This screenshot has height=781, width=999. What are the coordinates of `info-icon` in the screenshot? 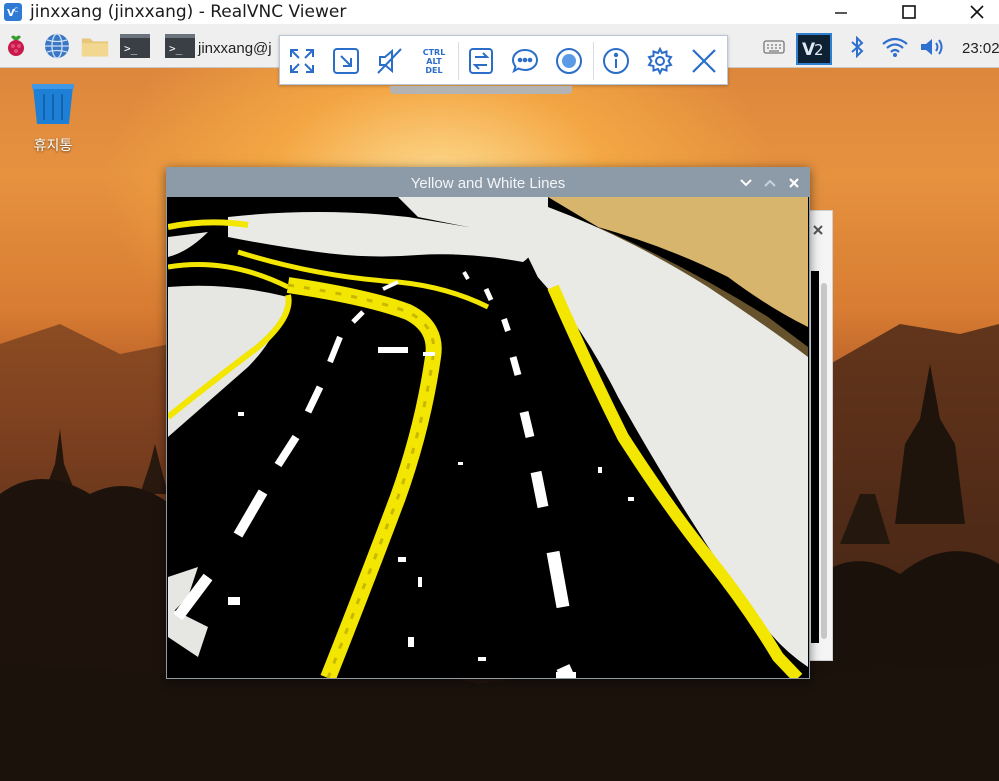 It's located at (616, 61).